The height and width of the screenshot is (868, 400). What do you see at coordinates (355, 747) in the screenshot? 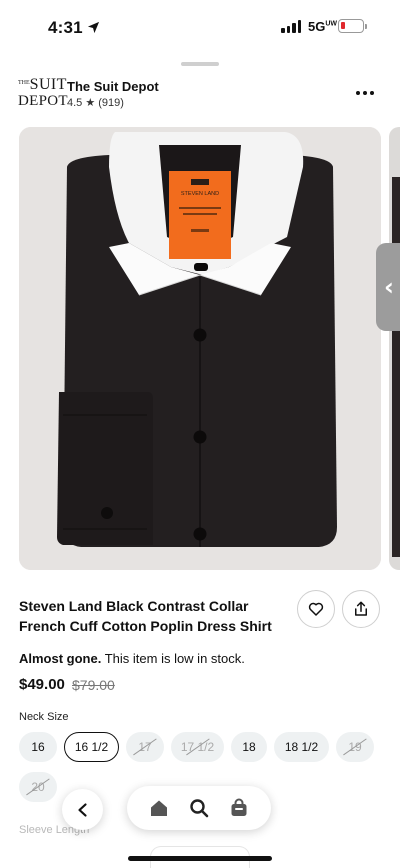
I see `size-option-19: 19` at bounding box center [355, 747].